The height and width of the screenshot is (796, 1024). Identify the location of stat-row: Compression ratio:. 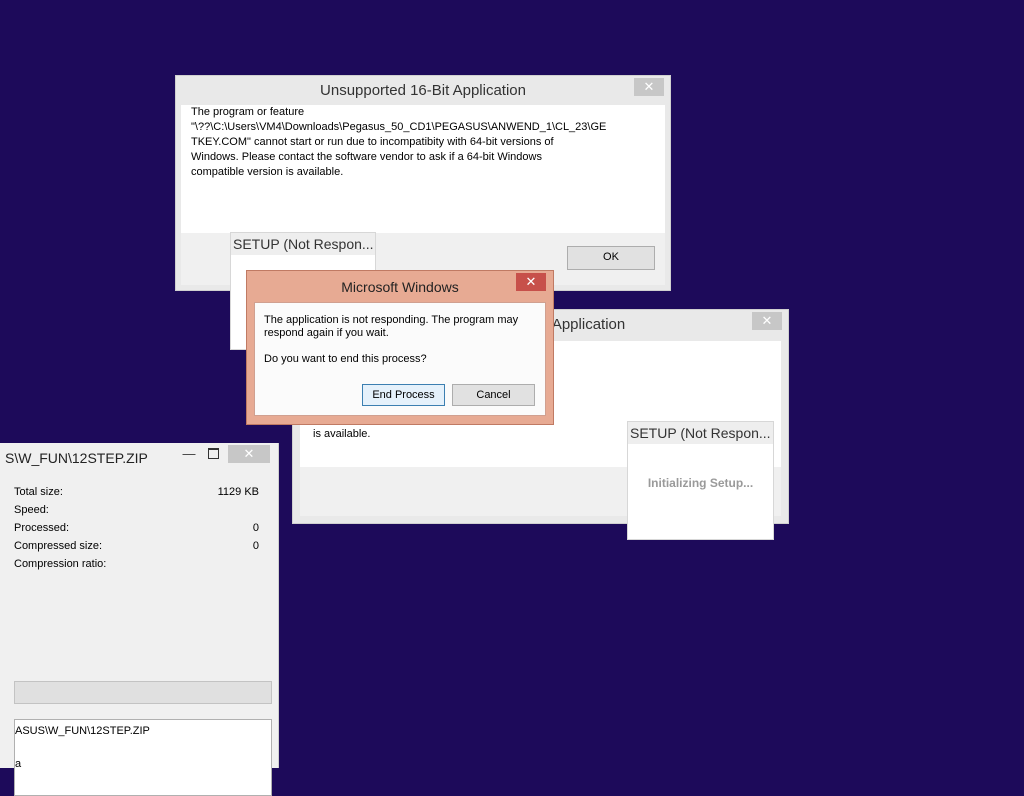
(136, 567).